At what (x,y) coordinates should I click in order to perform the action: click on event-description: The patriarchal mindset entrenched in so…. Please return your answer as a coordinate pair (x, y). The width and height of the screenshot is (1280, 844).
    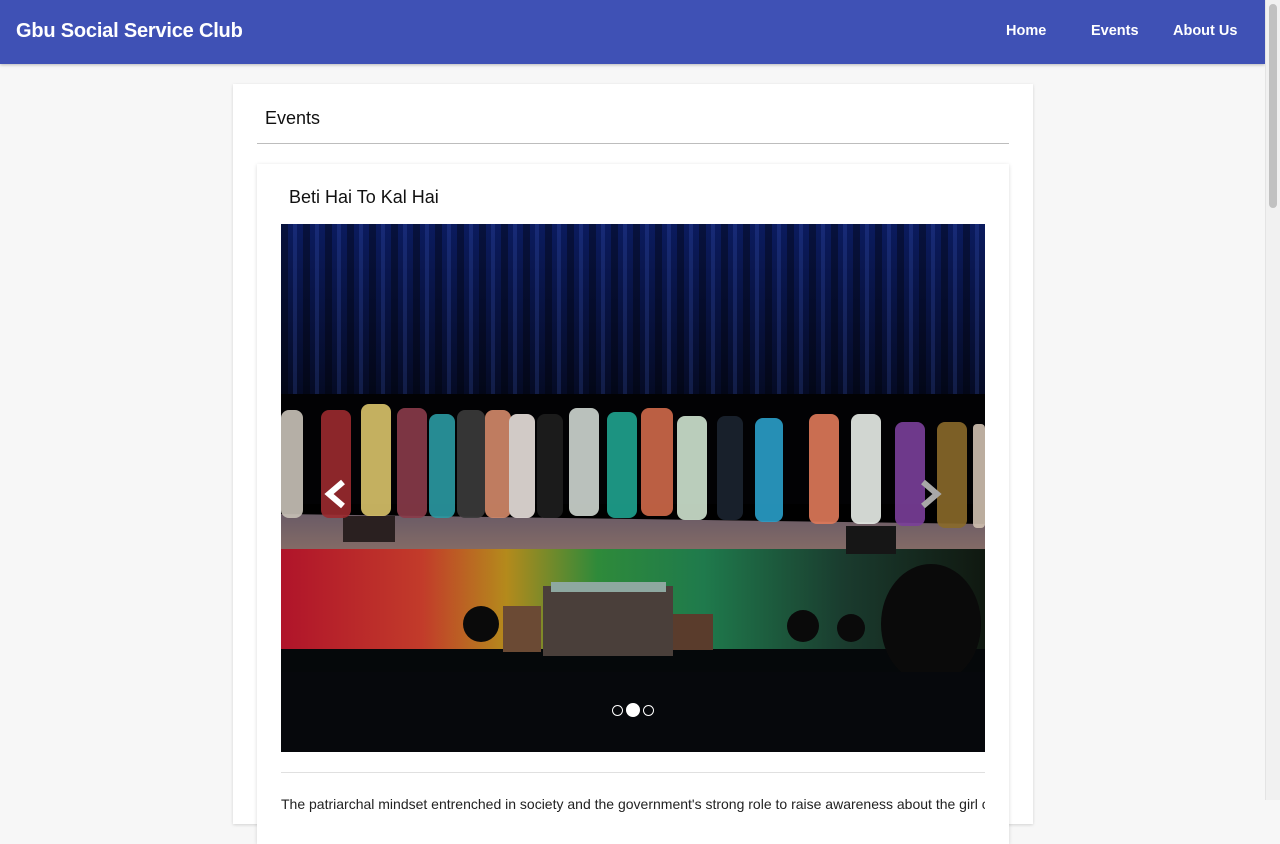
    Looking at the image, I should click on (633, 804).